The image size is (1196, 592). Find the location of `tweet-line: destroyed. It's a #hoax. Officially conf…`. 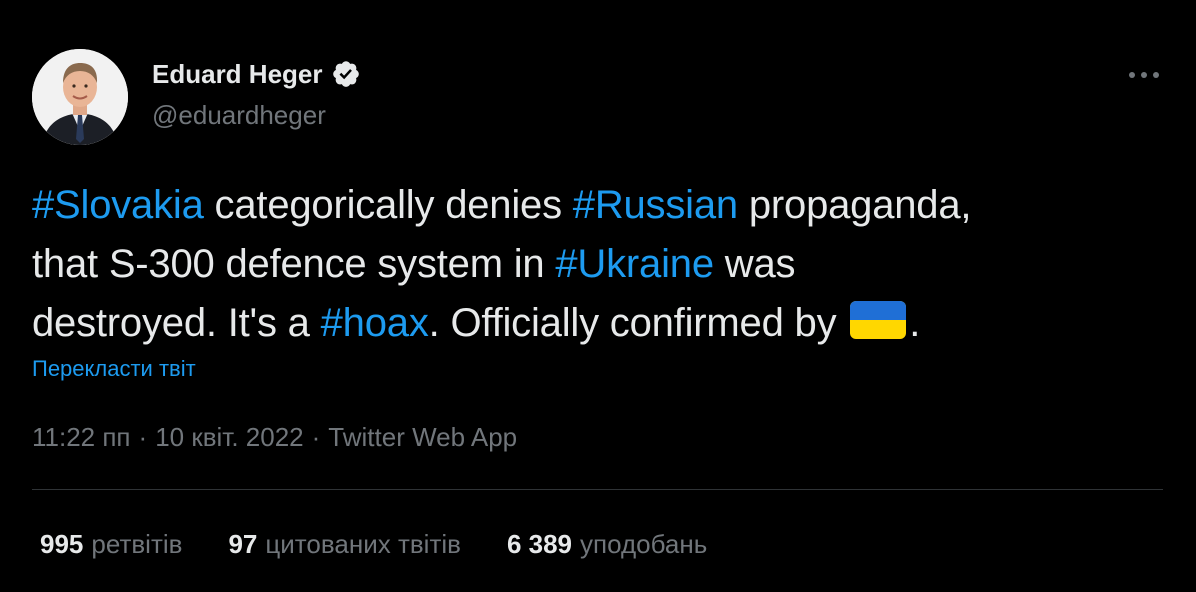

tweet-line: destroyed. It's a #hoax. Officially conf… is located at coordinates (587, 323).